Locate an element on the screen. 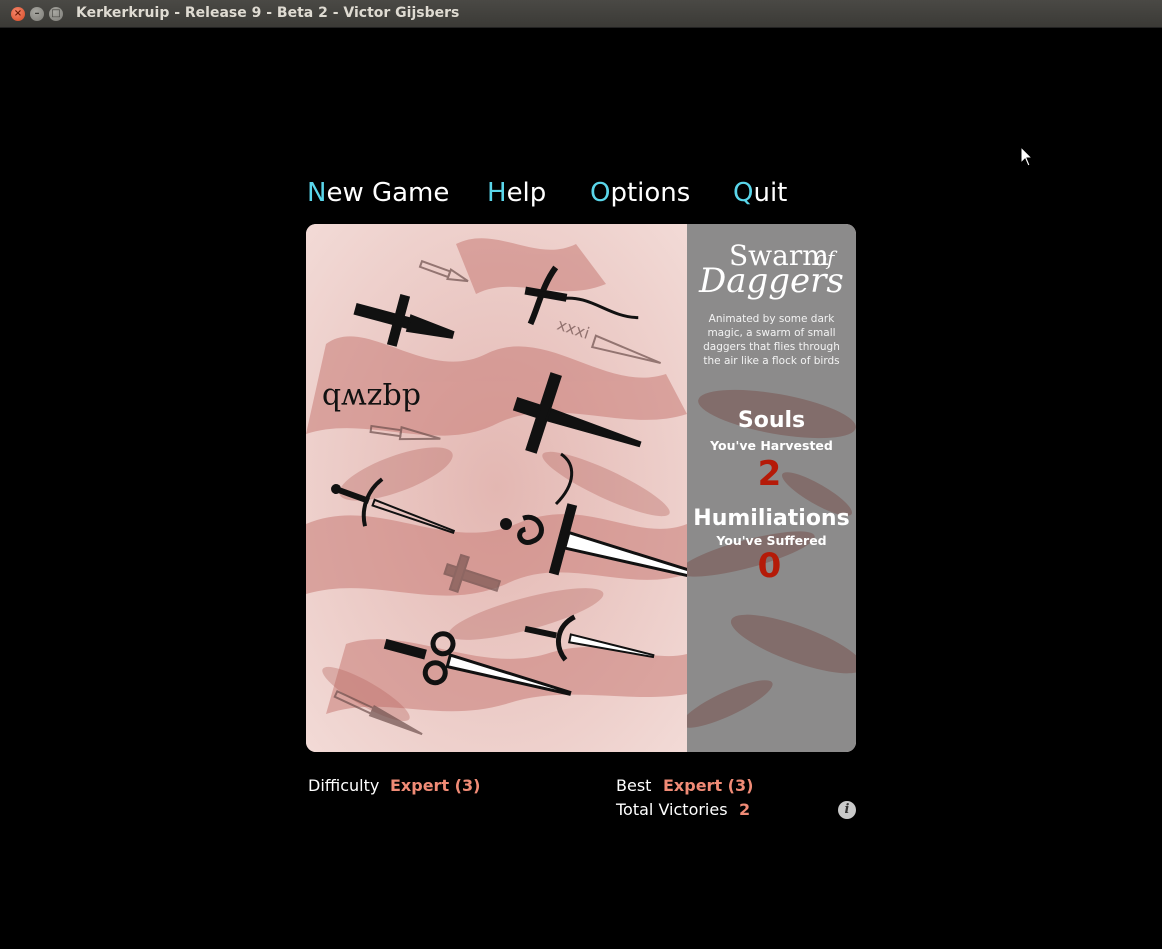 The height and width of the screenshot is (949, 1162). total-victories-value: 2 is located at coordinates (745, 809).